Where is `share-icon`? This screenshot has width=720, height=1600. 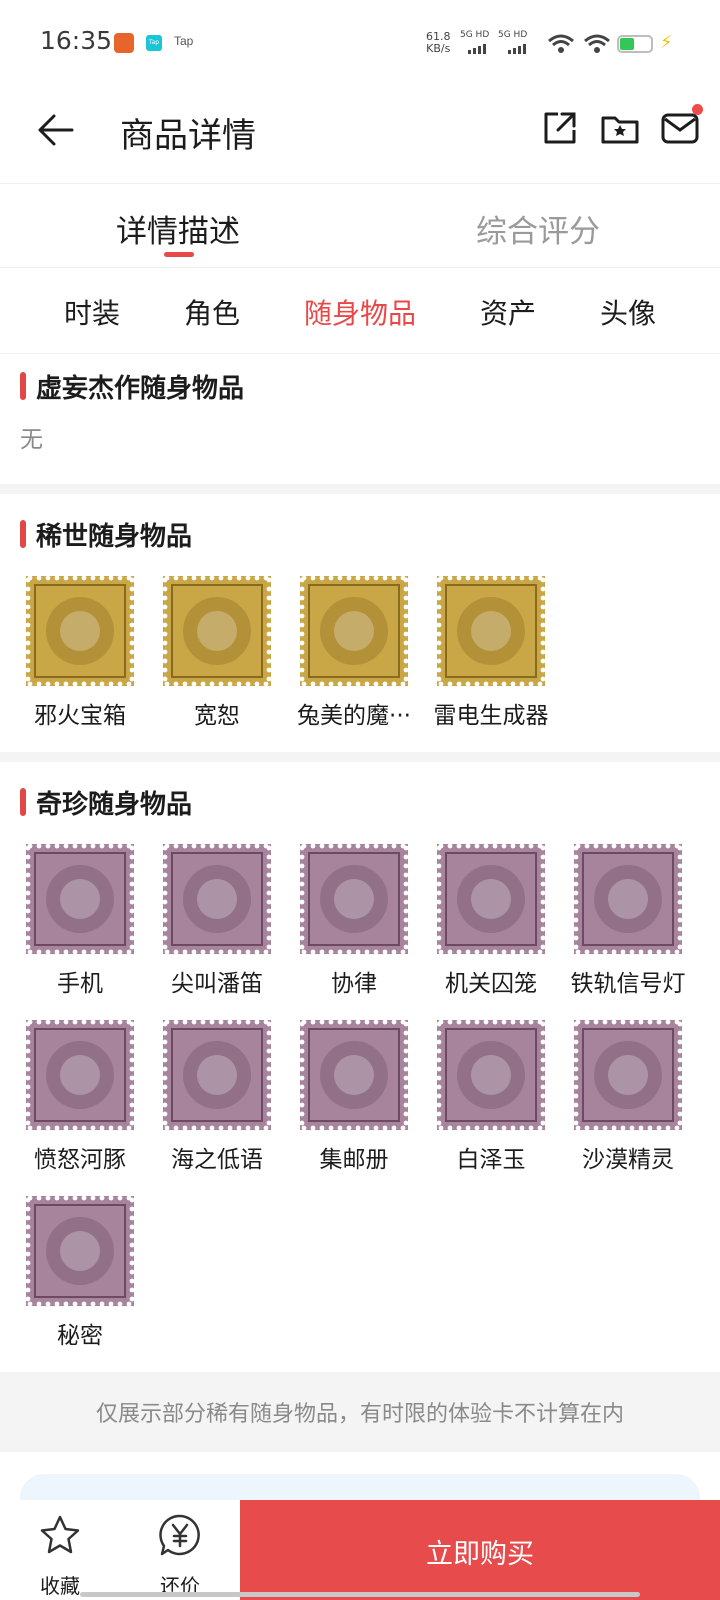 share-icon is located at coordinates (560, 128).